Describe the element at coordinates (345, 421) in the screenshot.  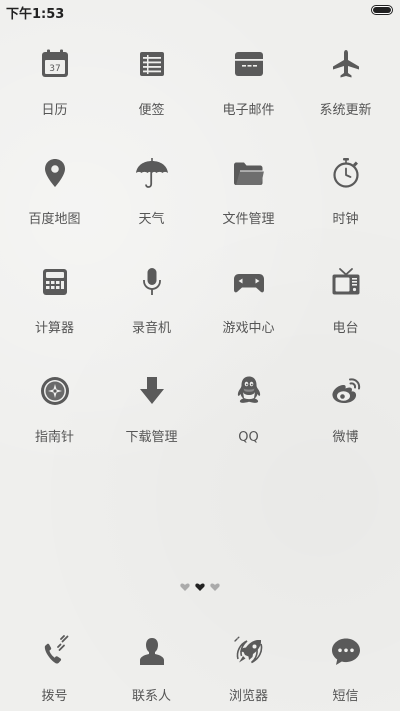
I see `app-weibo: 微博` at that location.